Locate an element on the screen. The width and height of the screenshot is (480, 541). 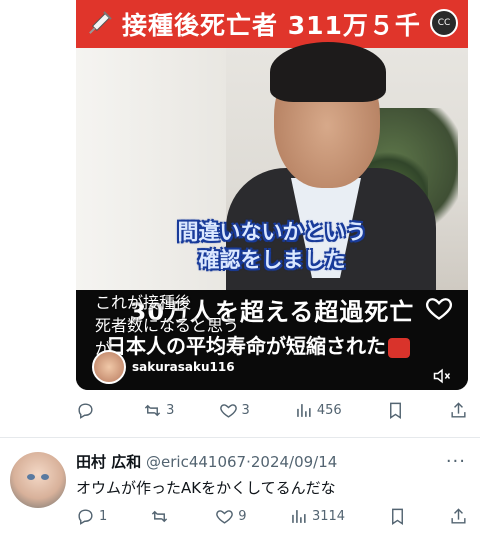
views-button: 456 is located at coordinates (318, 410).